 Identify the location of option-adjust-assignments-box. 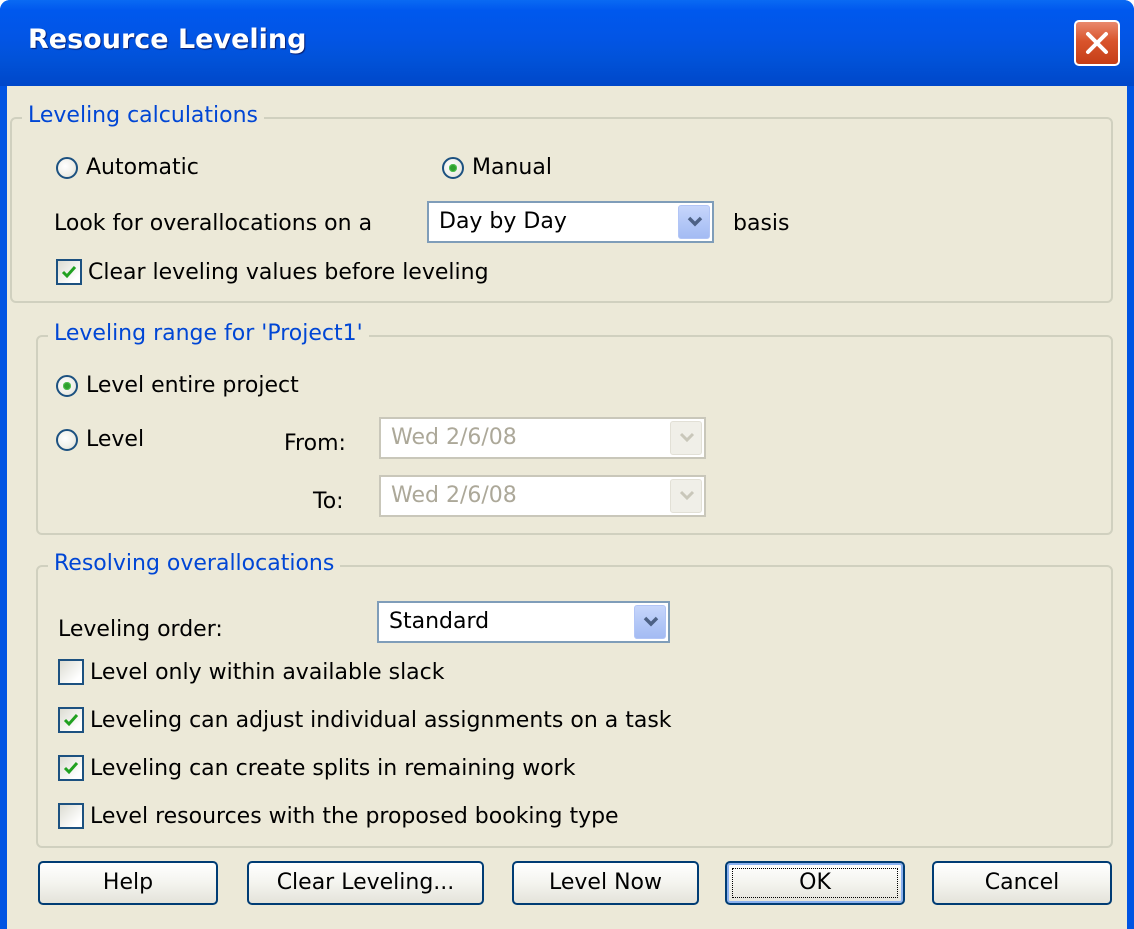
(71, 720).